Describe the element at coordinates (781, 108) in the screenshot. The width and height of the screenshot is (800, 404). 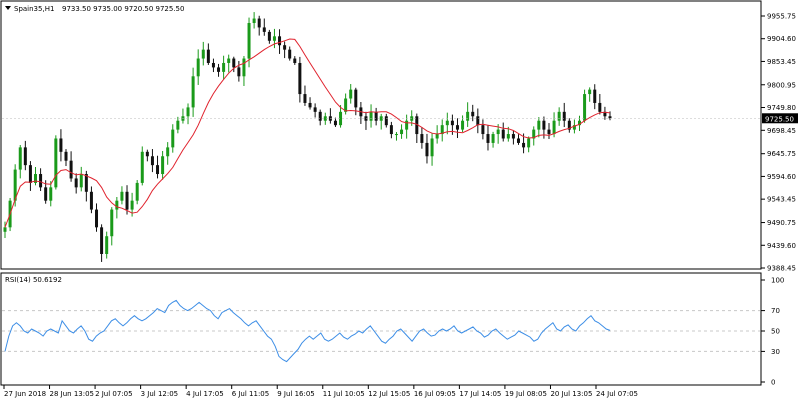
I see `price-tick-label: 9749.80` at that location.